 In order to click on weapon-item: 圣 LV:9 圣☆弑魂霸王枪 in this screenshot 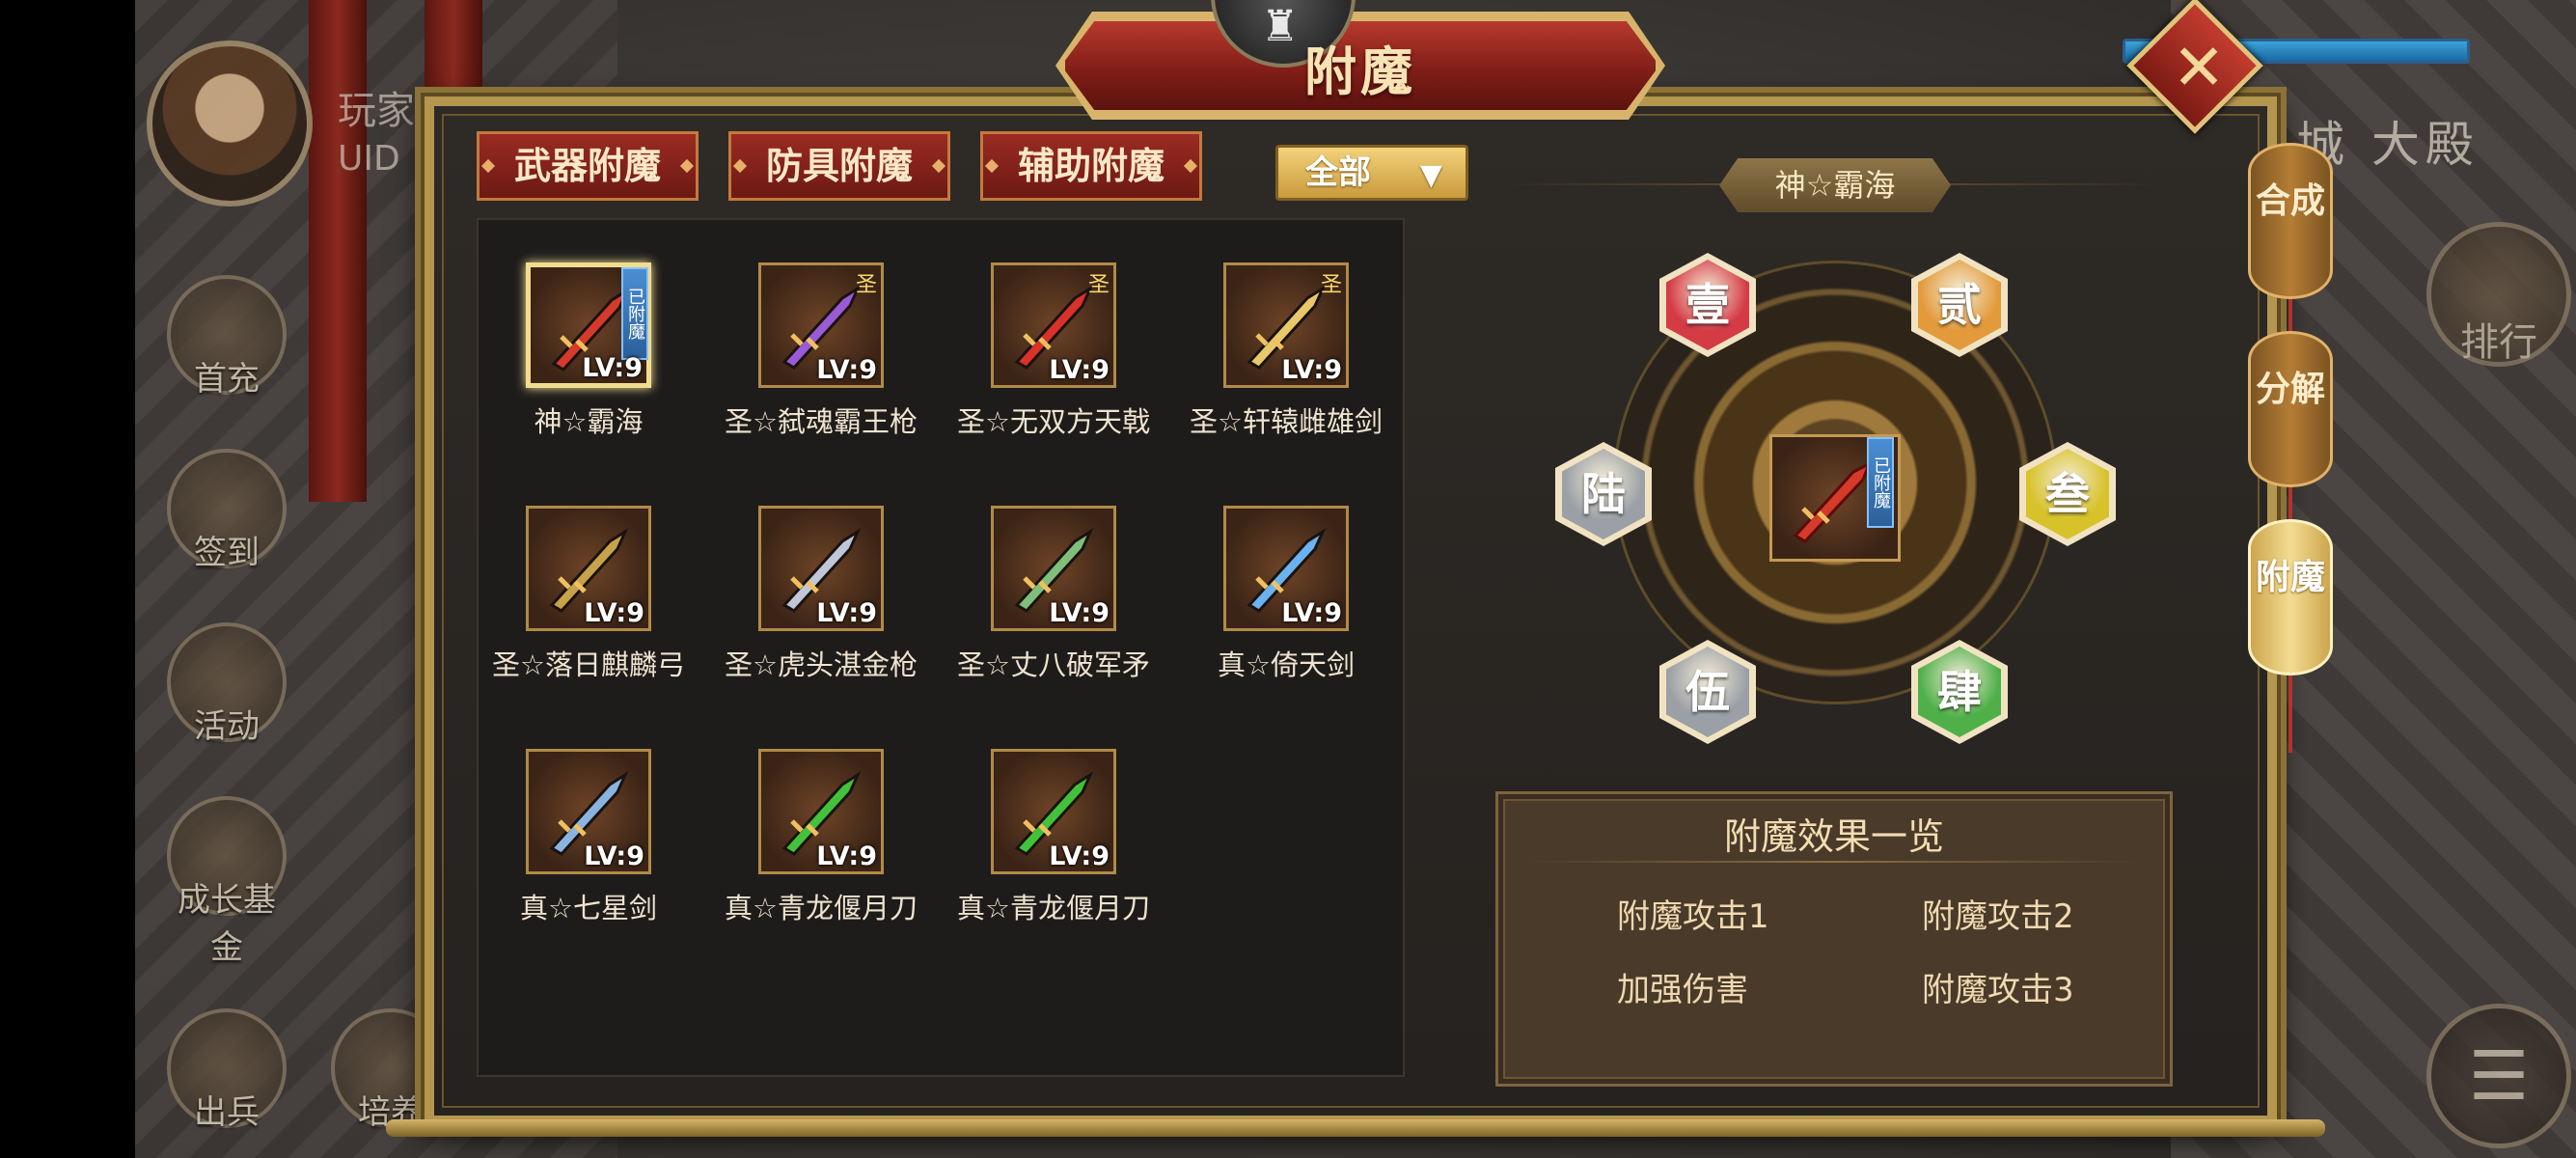, I will do `click(821, 351)`.